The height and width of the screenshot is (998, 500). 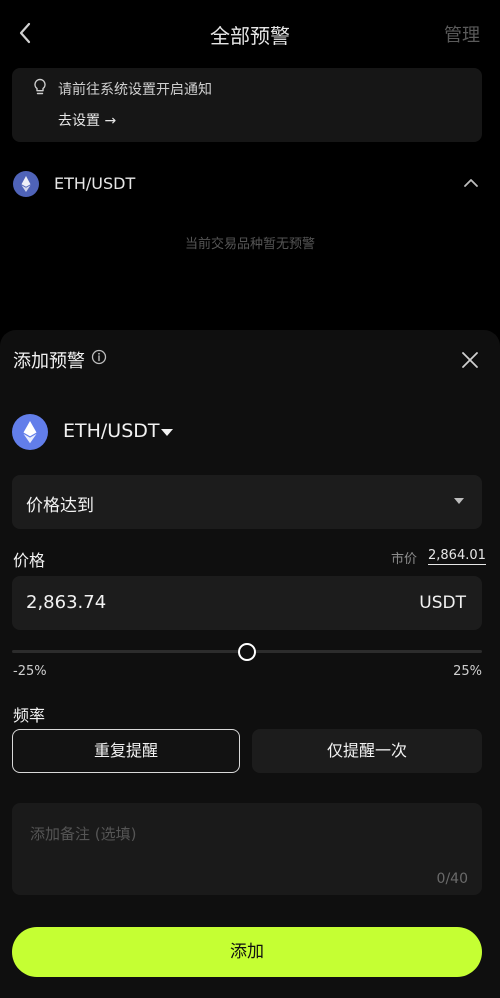 What do you see at coordinates (367, 751) in the screenshot?
I see `frequency-option-once: 仅提醒一次` at bounding box center [367, 751].